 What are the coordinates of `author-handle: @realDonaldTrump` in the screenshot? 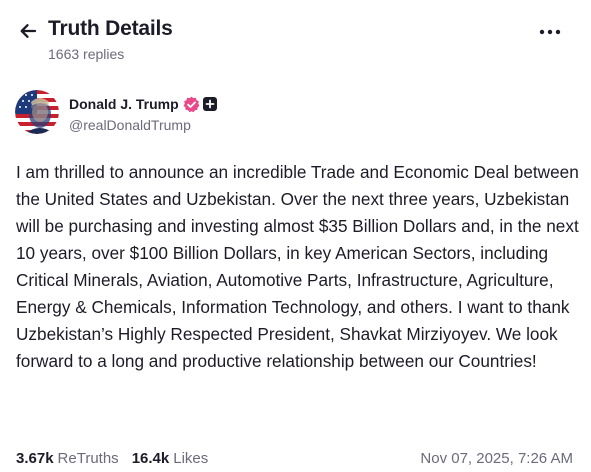 It's located at (130, 125).